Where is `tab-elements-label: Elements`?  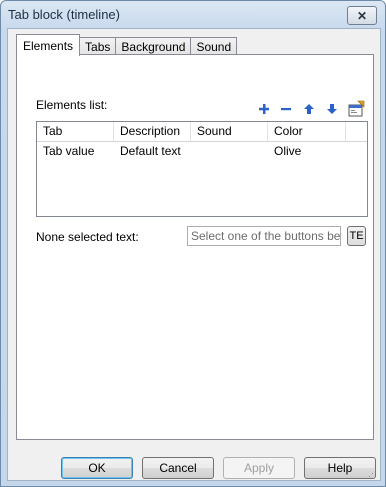
tab-elements-label: Elements is located at coordinates (48, 45).